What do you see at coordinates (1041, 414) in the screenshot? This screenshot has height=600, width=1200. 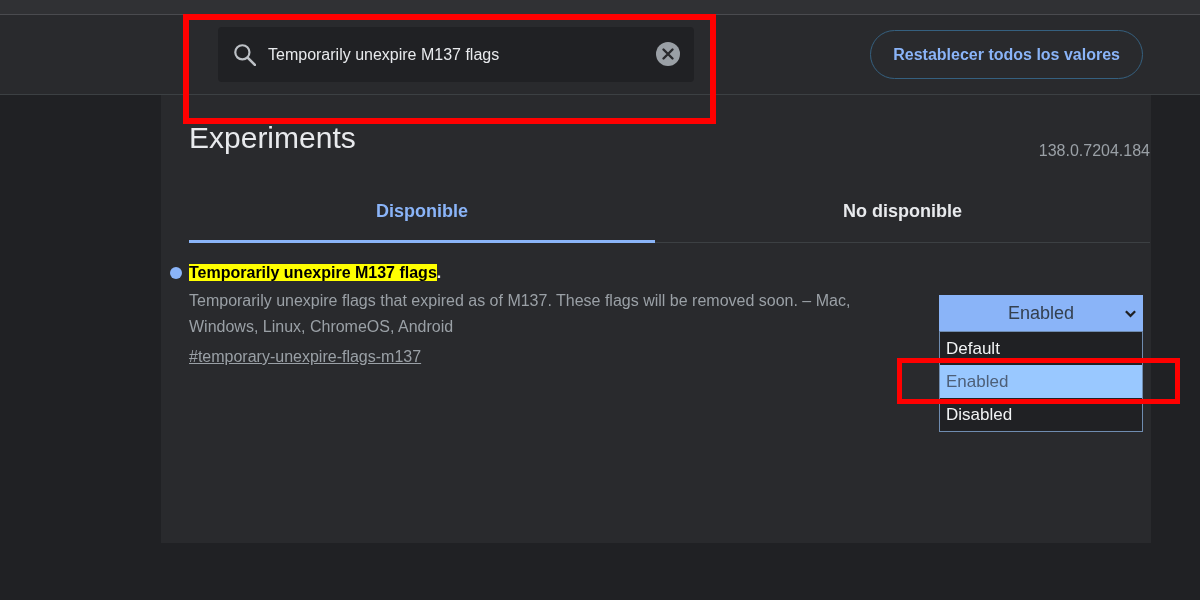 I see `dropdown-option: Disabled` at bounding box center [1041, 414].